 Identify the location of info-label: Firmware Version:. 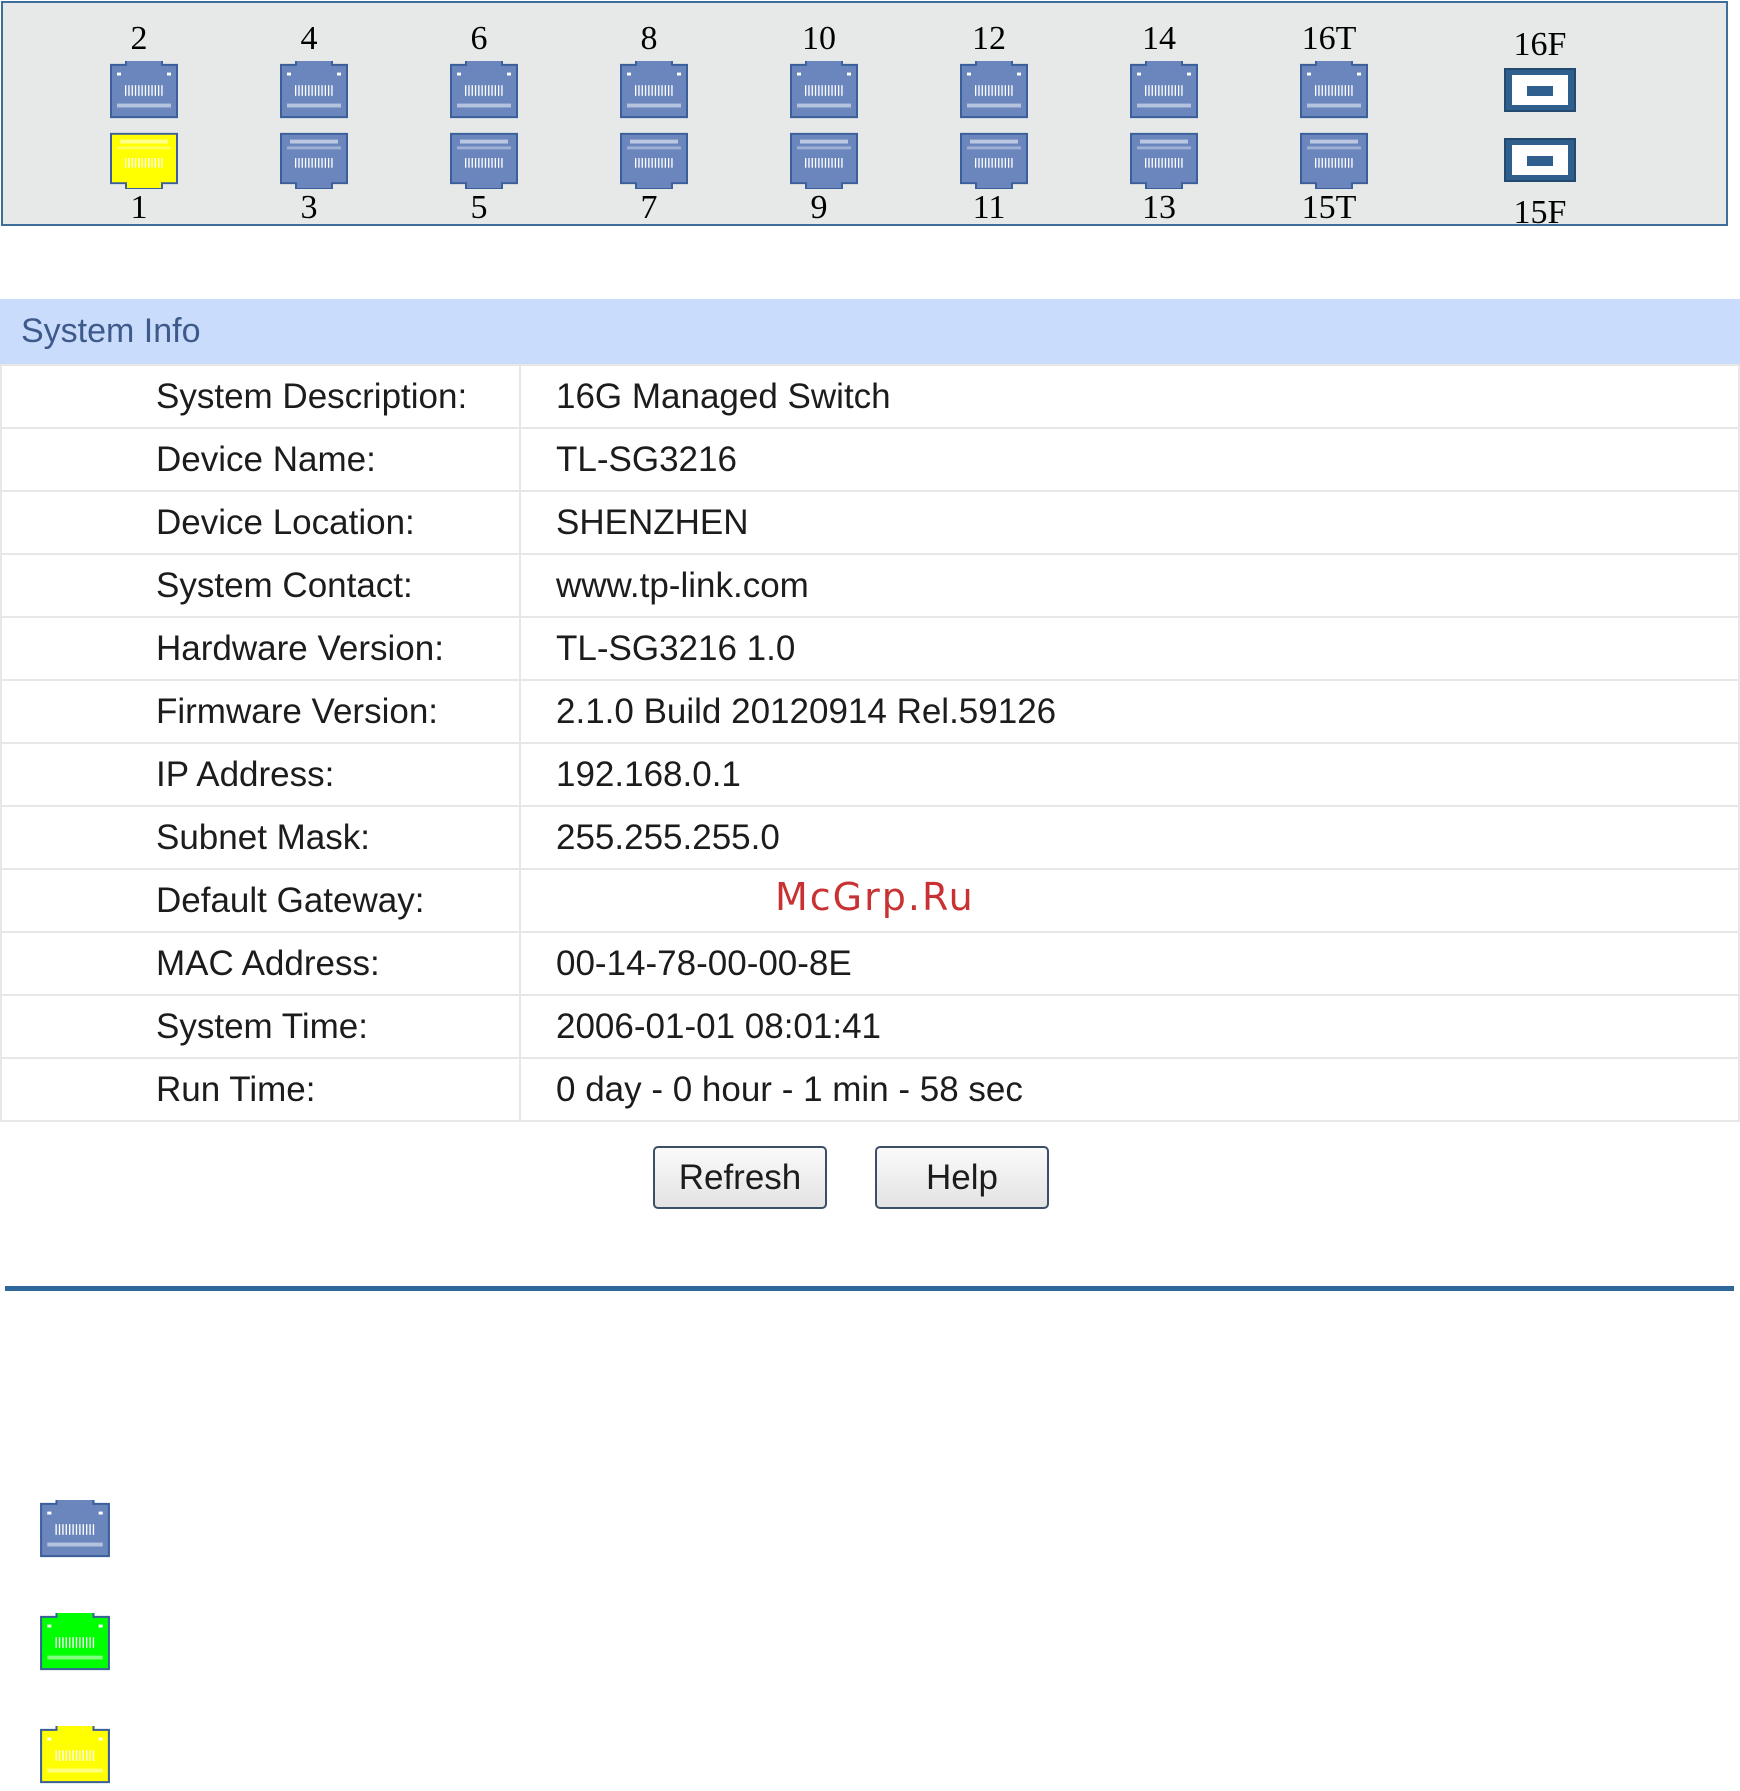
(260, 711).